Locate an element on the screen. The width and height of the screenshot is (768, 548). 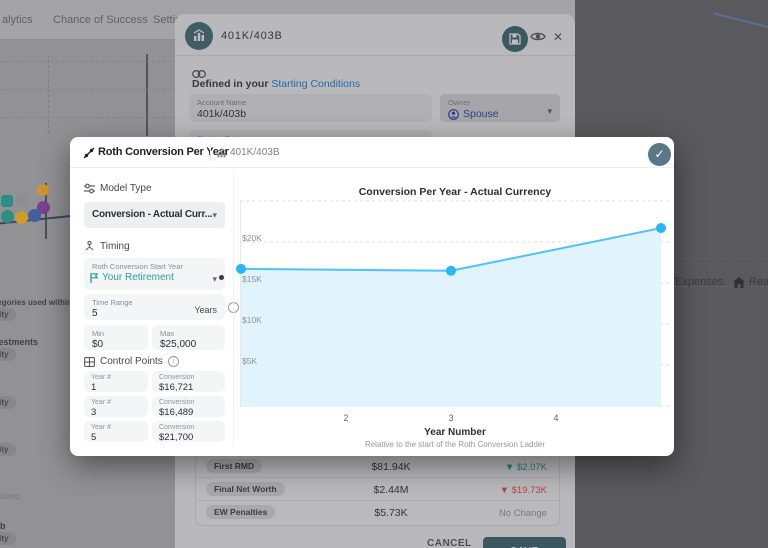
timeline-icon is located at coordinates (89, 153).